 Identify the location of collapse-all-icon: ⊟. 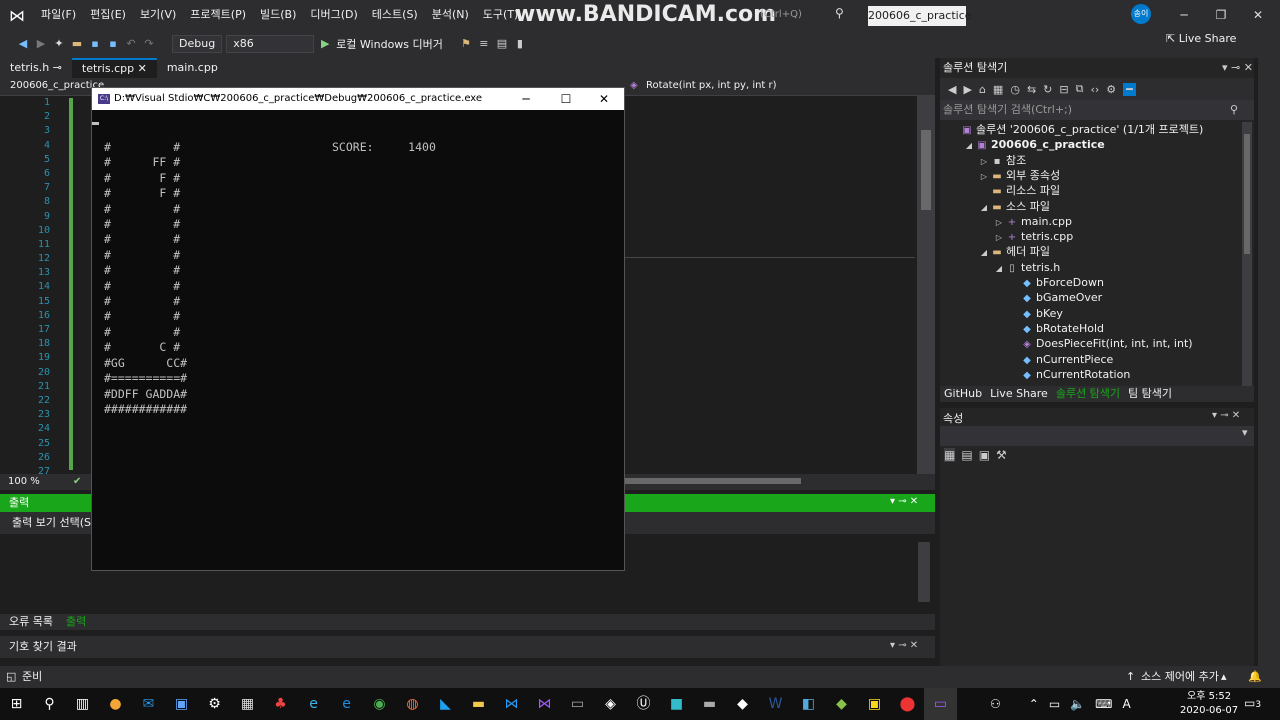
(1063, 89).